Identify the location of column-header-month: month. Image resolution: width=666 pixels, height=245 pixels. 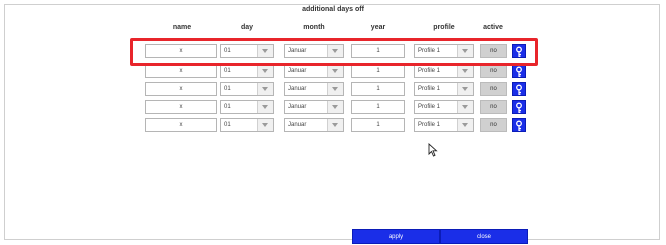
(314, 27).